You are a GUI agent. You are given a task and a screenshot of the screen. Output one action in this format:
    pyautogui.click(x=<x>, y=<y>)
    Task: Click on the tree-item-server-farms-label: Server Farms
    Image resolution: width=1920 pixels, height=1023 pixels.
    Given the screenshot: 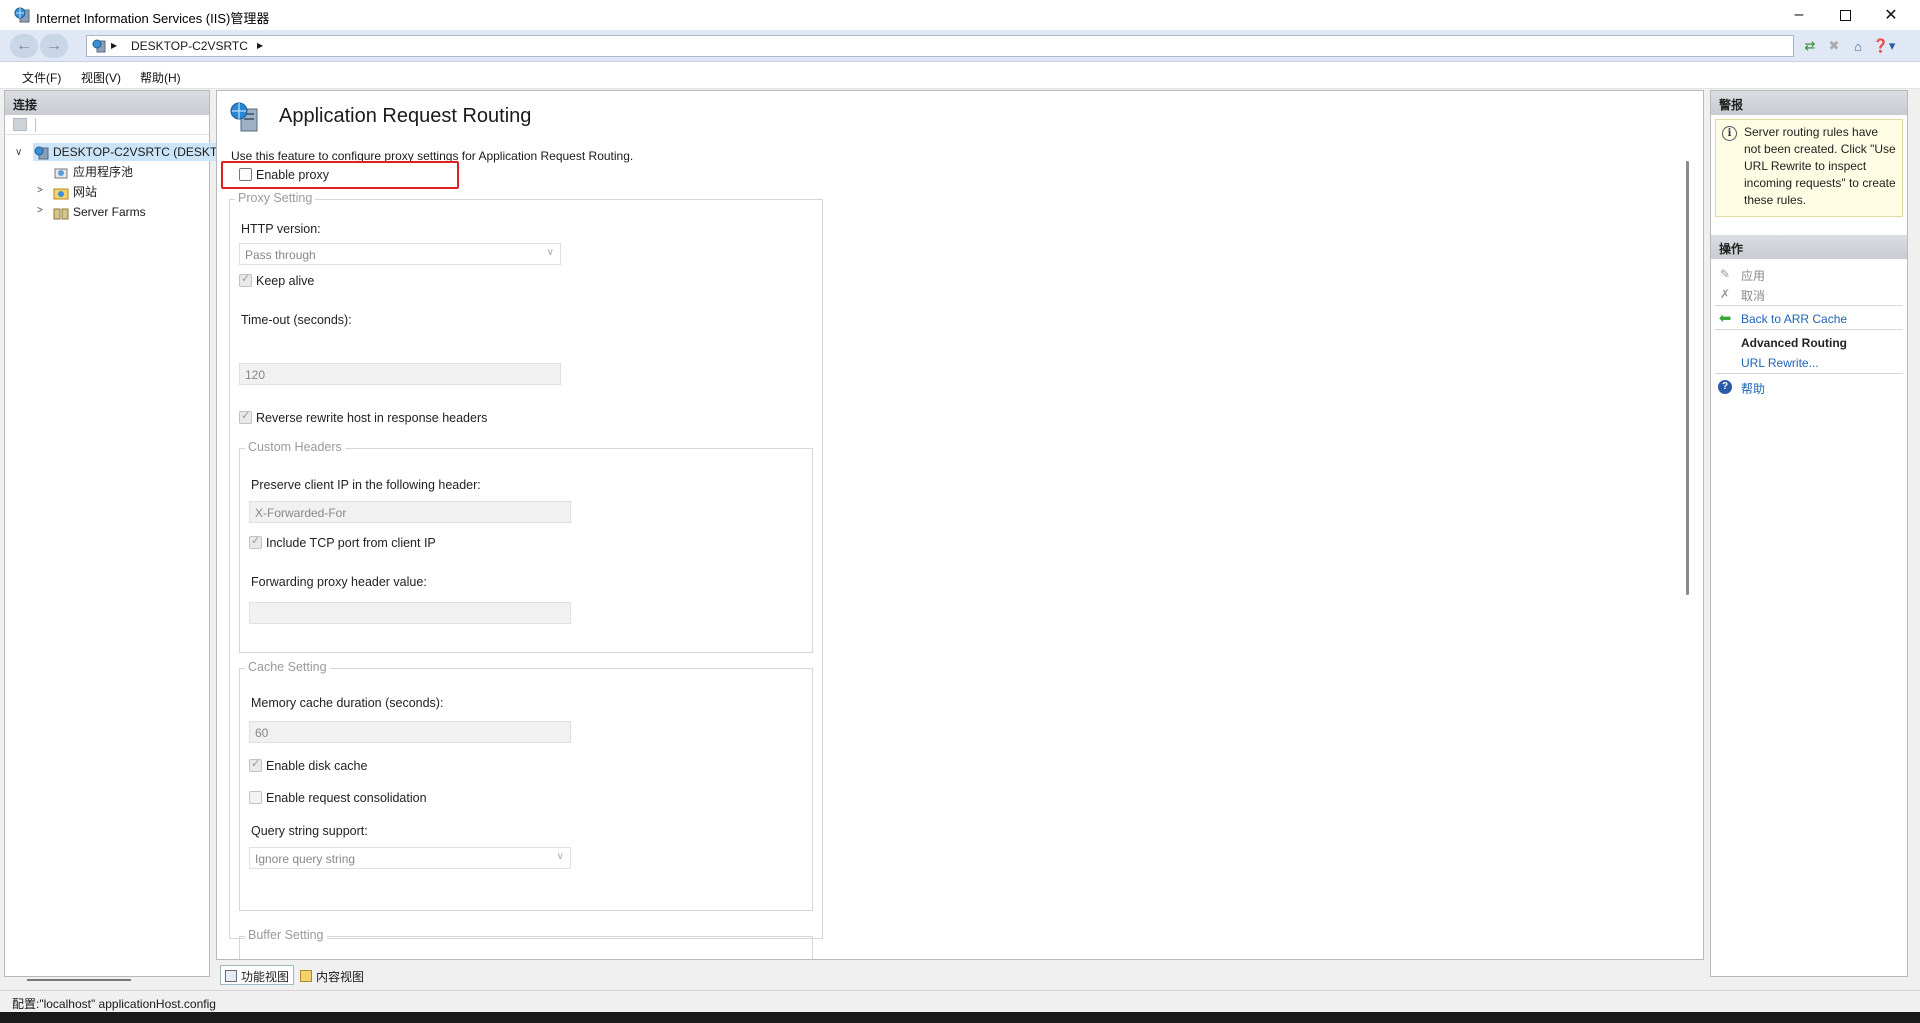 What is the action you would take?
    pyautogui.click(x=109, y=212)
    